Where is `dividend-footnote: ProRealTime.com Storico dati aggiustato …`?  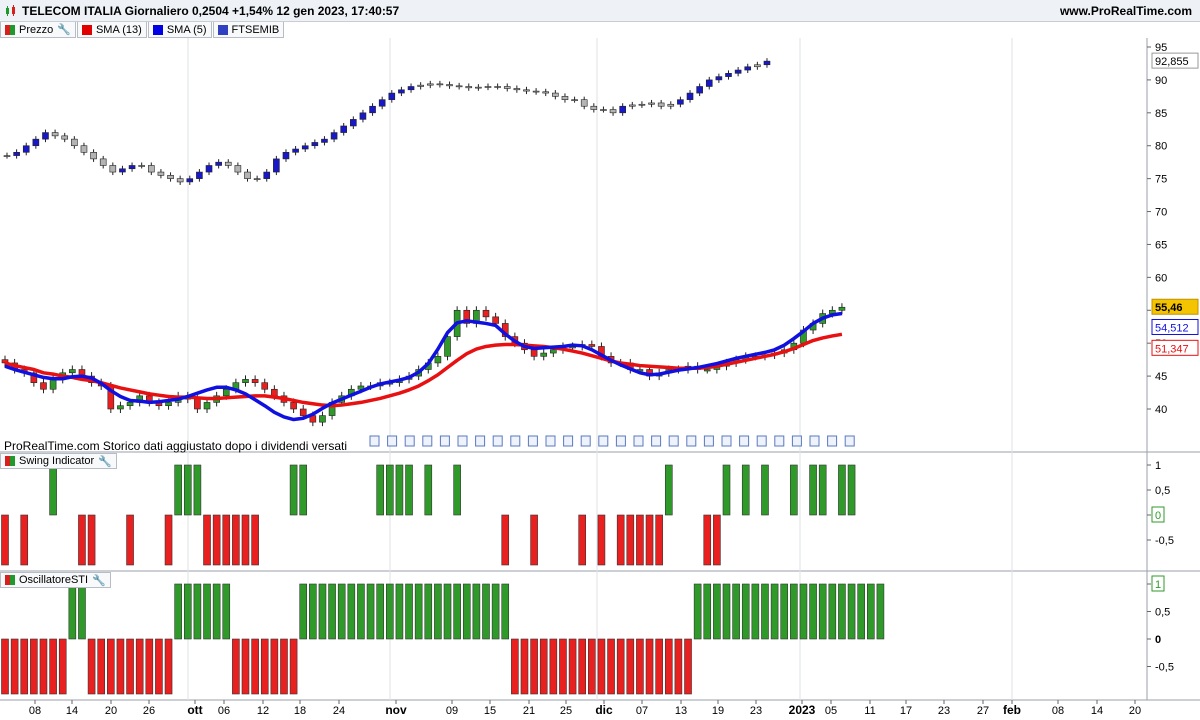 dividend-footnote: ProRealTime.com Storico dati aggiustato … is located at coordinates (176, 446).